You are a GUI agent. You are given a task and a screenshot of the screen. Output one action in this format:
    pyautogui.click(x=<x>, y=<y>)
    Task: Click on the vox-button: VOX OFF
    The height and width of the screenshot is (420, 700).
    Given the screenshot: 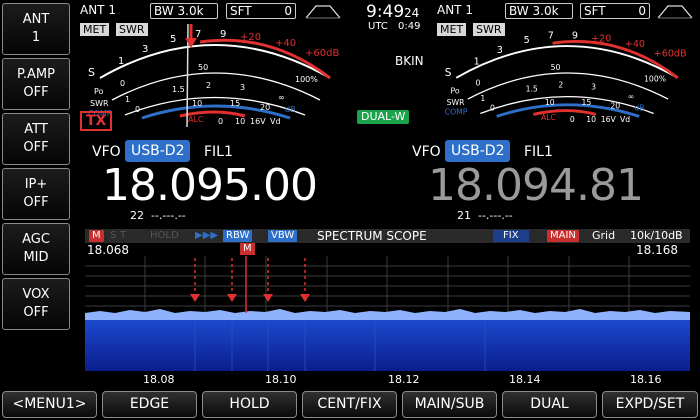 What is the action you would take?
    pyautogui.click(x=36, y=304)
    